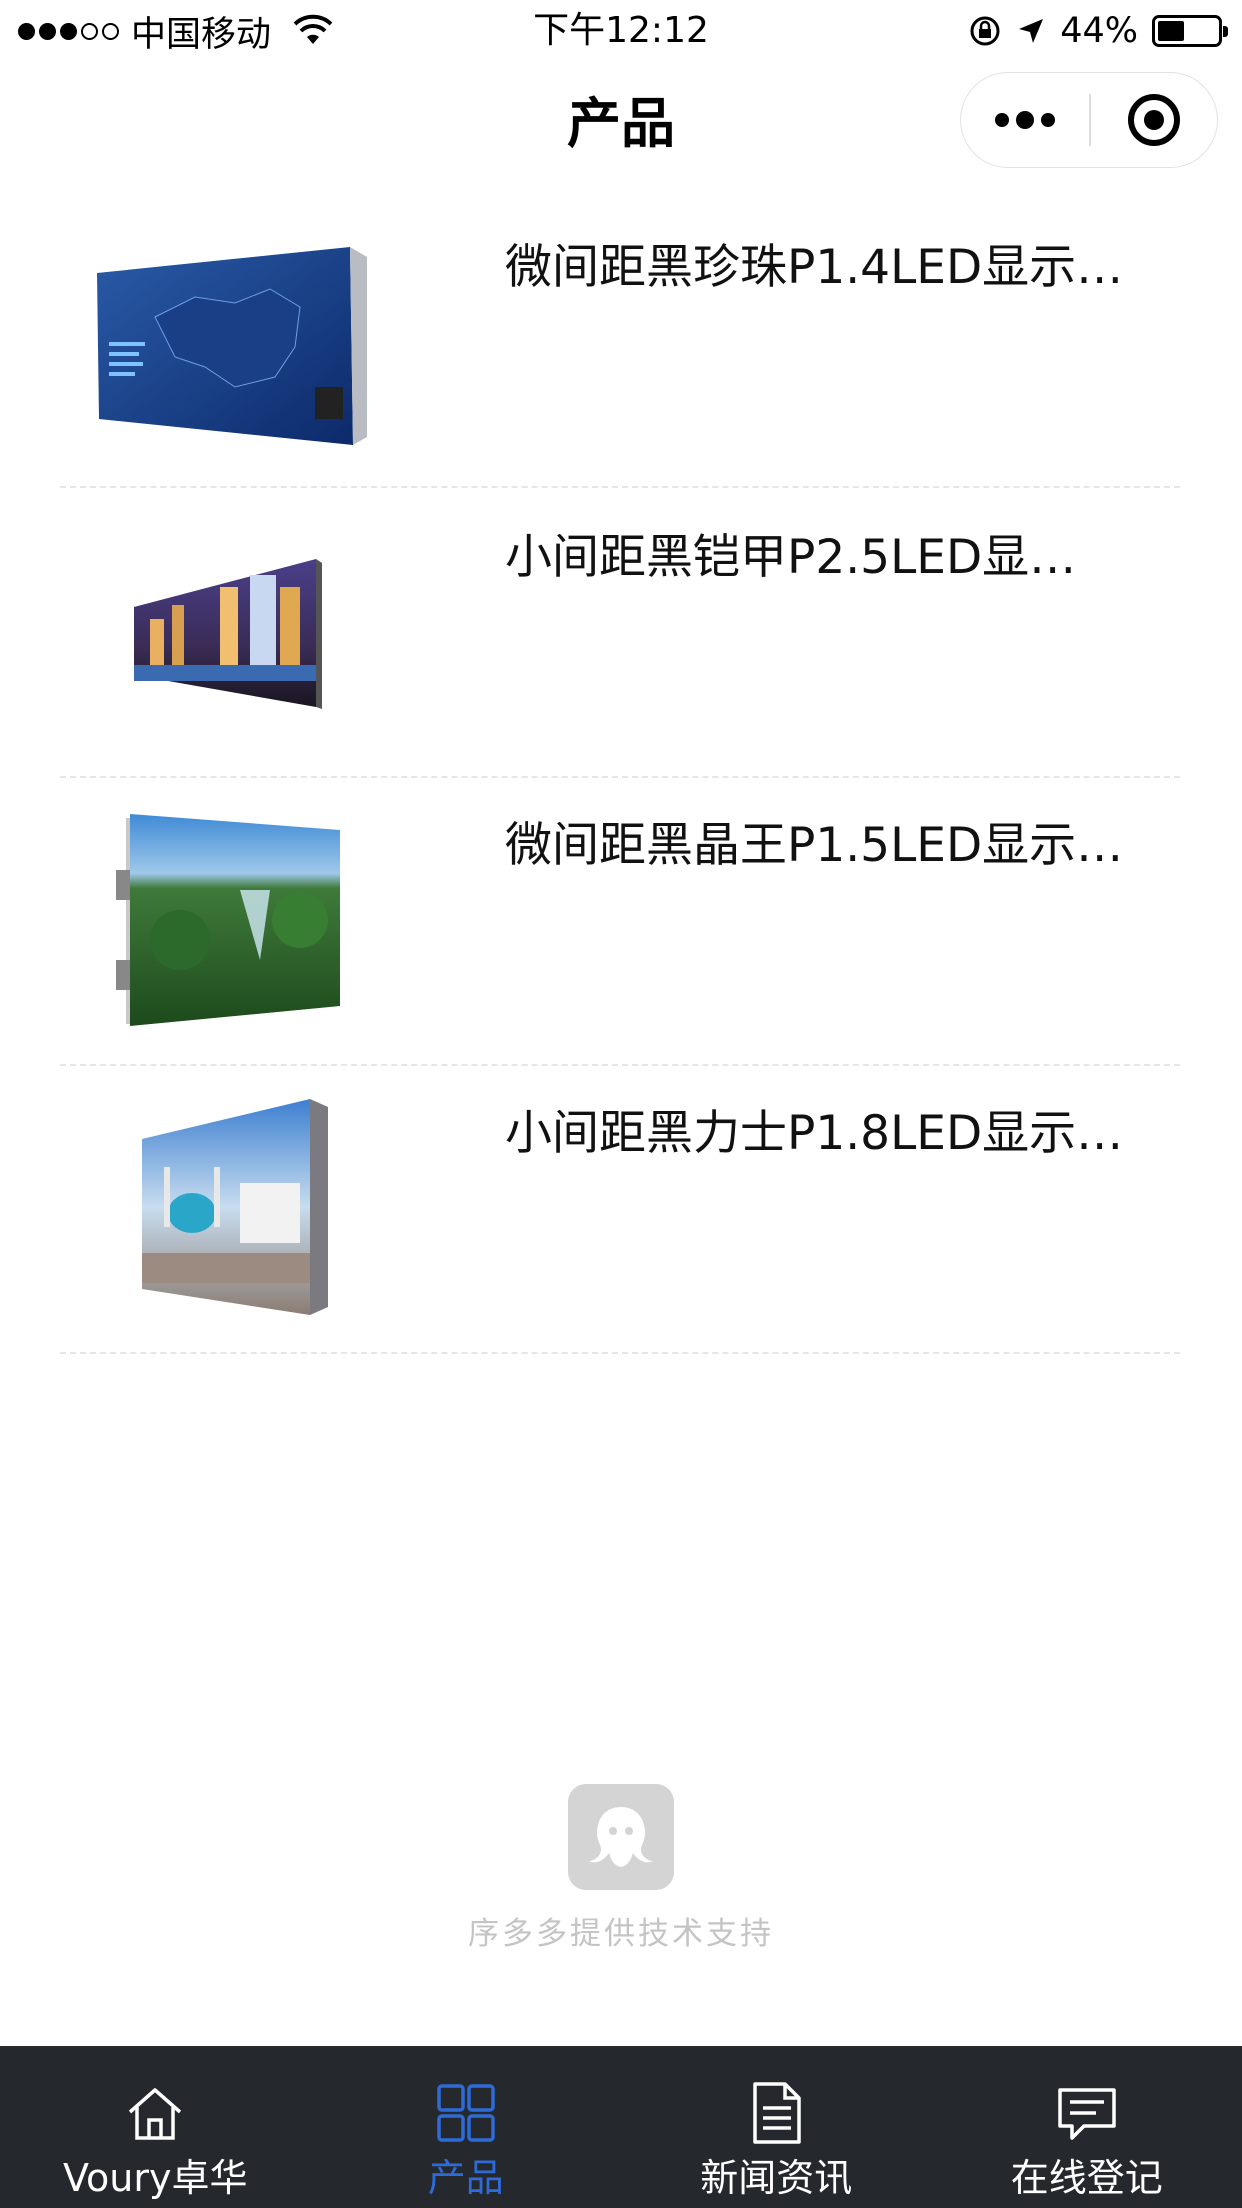  What do you see at coordinates (155, 2178) in the screenshot?
I see `tab-label: Voury卓华` at bounding box center [155, 2178].